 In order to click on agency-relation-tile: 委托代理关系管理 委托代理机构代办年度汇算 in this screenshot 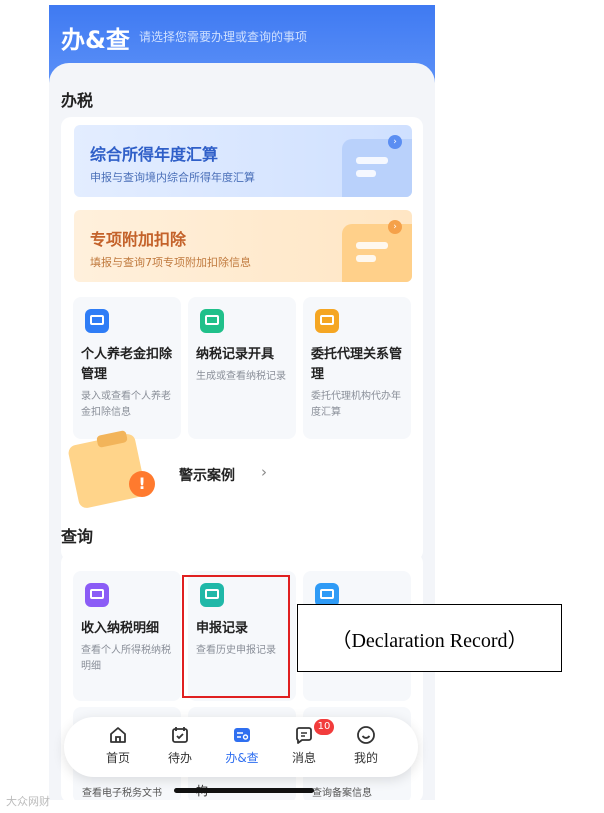, I will do `click(357, 368)`.